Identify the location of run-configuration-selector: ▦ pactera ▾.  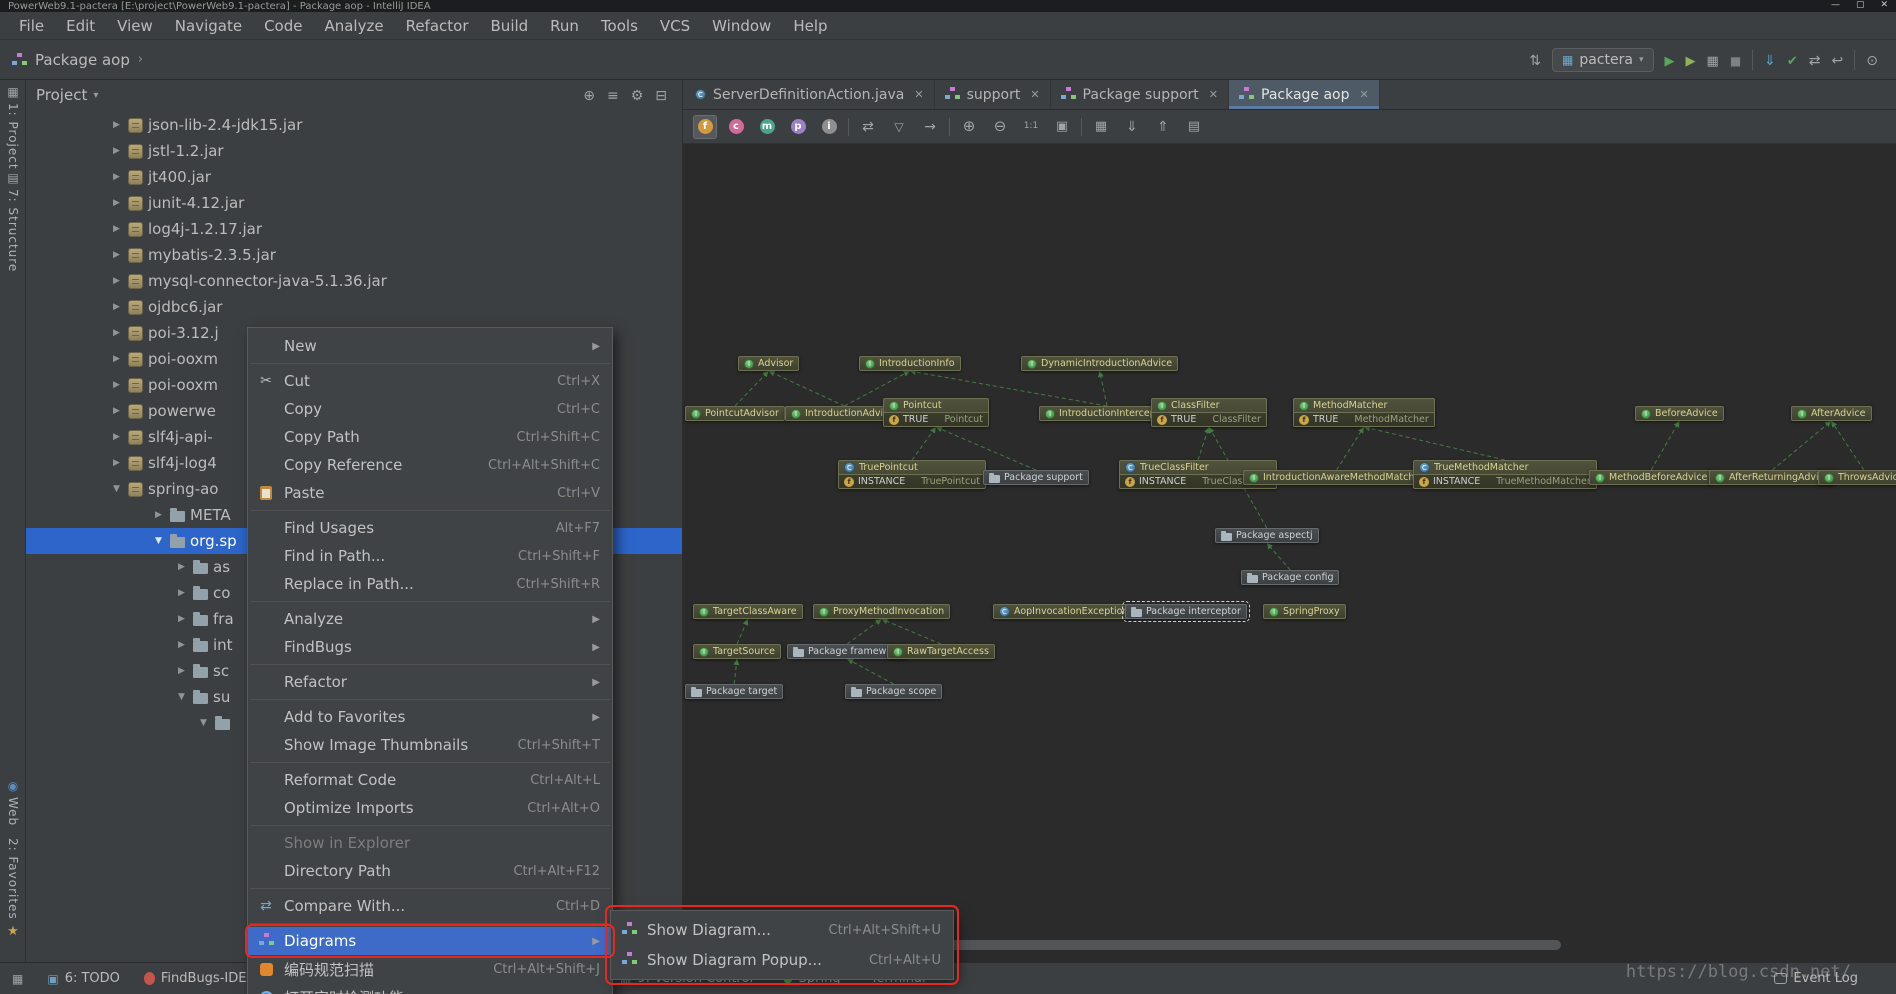
(1603, 59).